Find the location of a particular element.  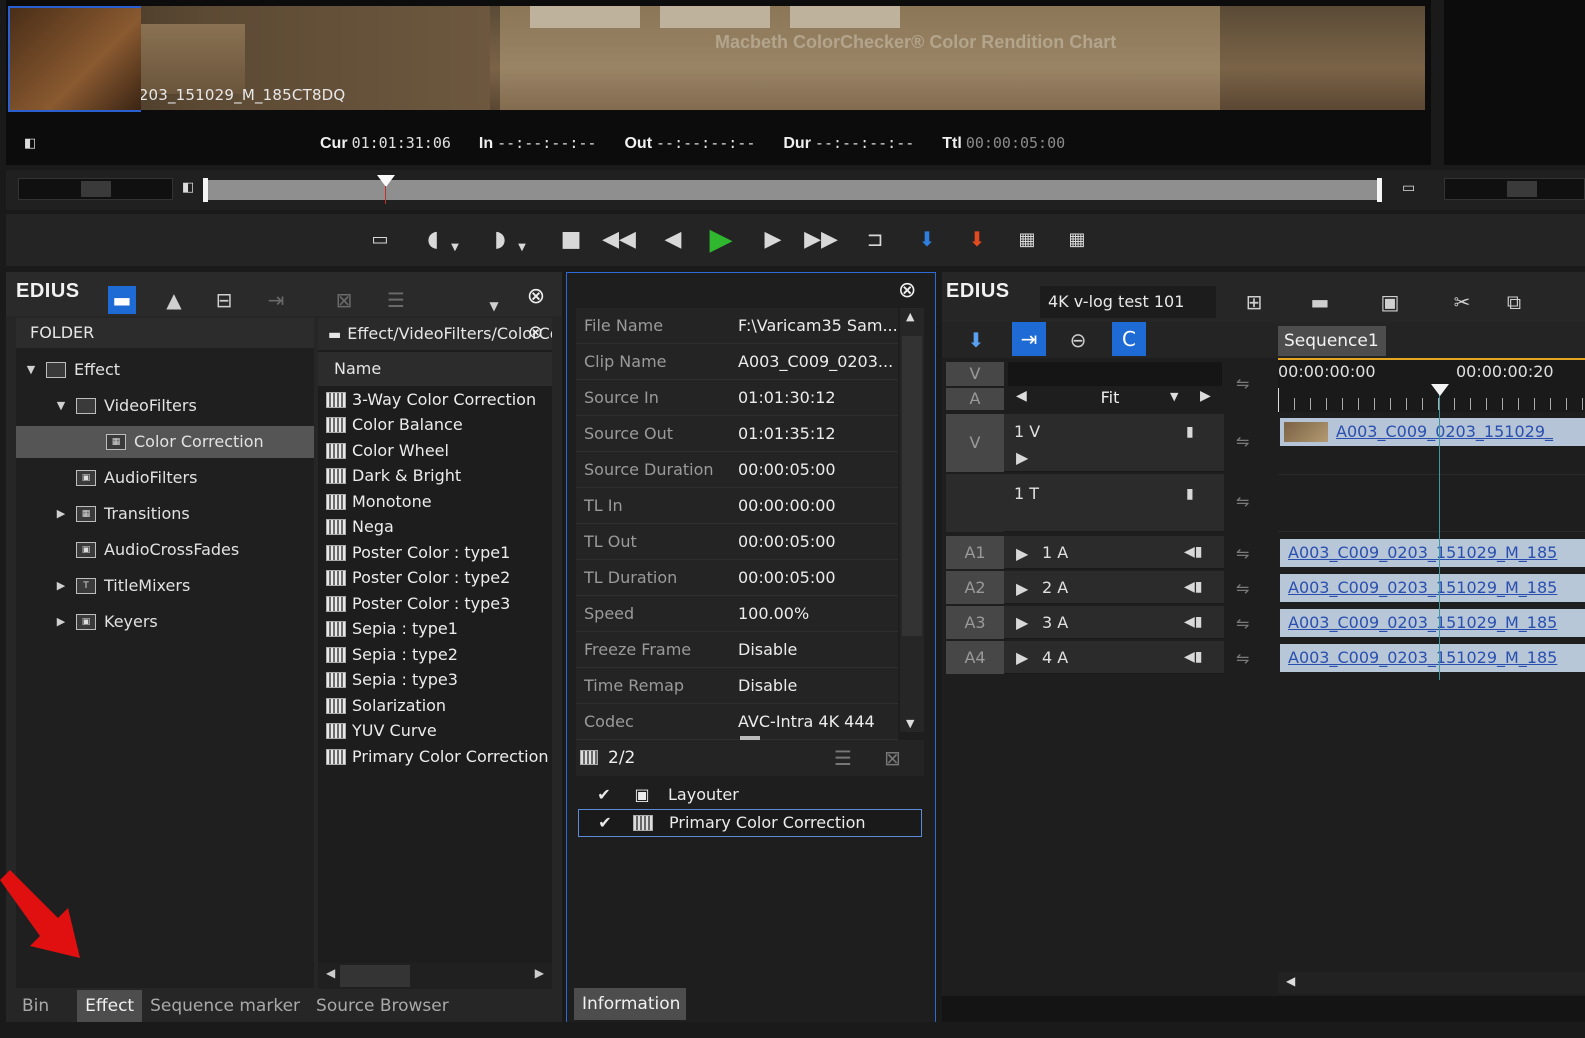

tab-sequence-marker: Sequence marker is located at coordinates (225, 1006).